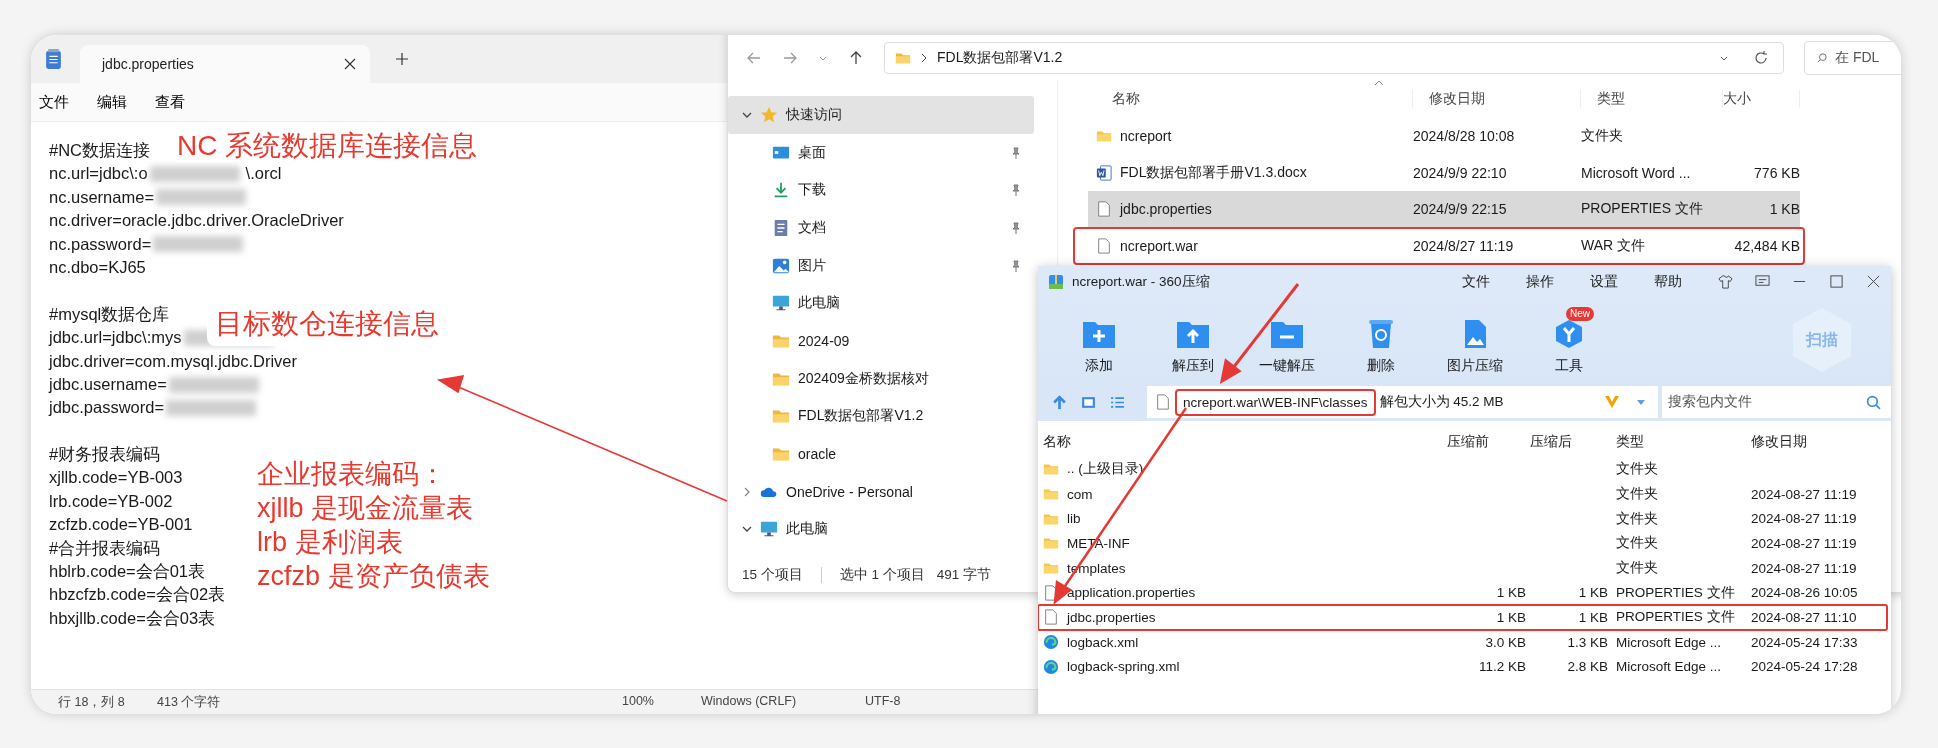 This screenshot has height=748, width=1938. Describe the element at coordinates (1766, 246) in the screenshot. I see `file-size: 42,484 KB` at that location.